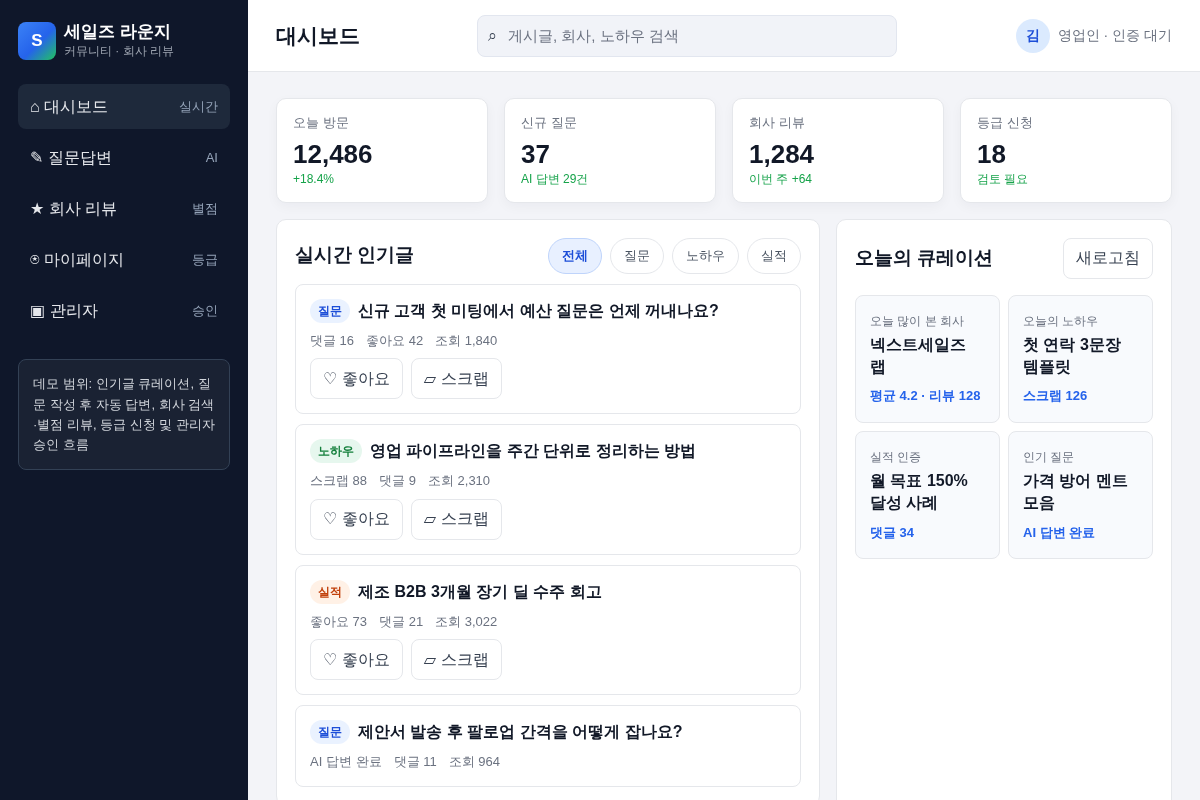  I want to click on section-title: 오늘의 큐레이션, so click(924, 257).